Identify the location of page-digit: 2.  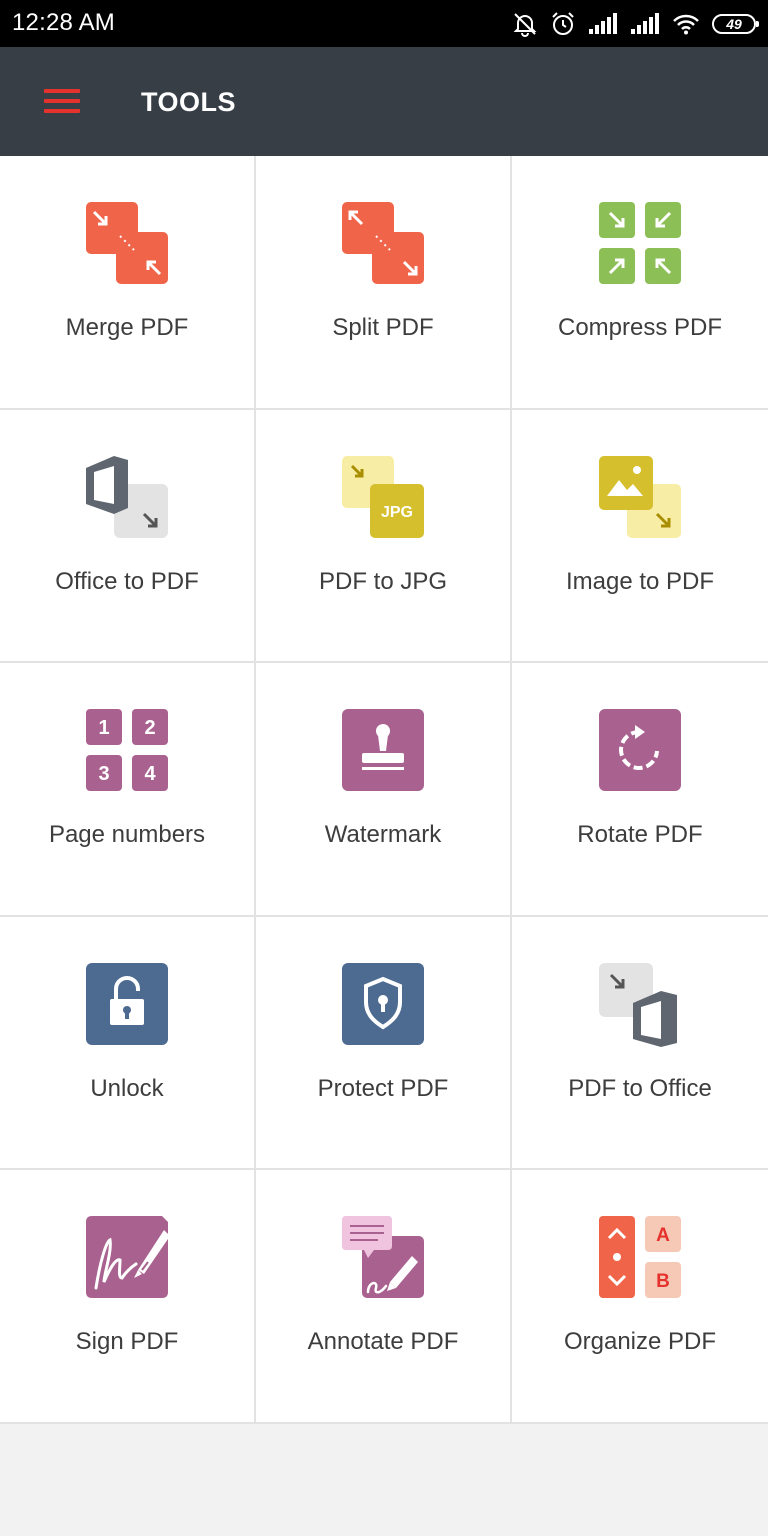
(149, 728).